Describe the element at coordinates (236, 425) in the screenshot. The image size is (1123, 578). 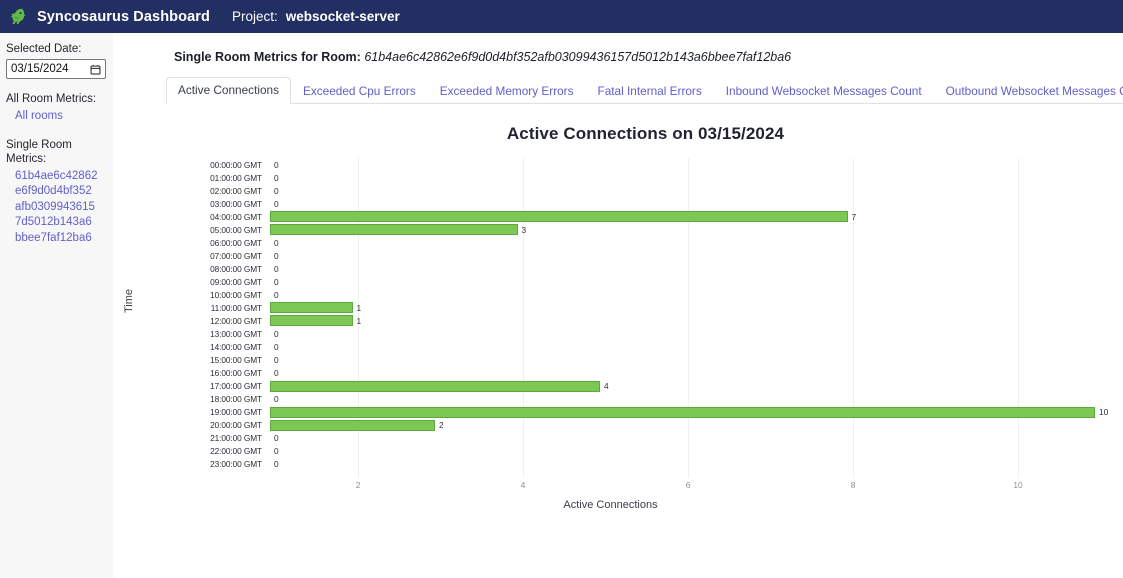
I see `chart-y-tick-label: 20:00:00 GMT` at that location.